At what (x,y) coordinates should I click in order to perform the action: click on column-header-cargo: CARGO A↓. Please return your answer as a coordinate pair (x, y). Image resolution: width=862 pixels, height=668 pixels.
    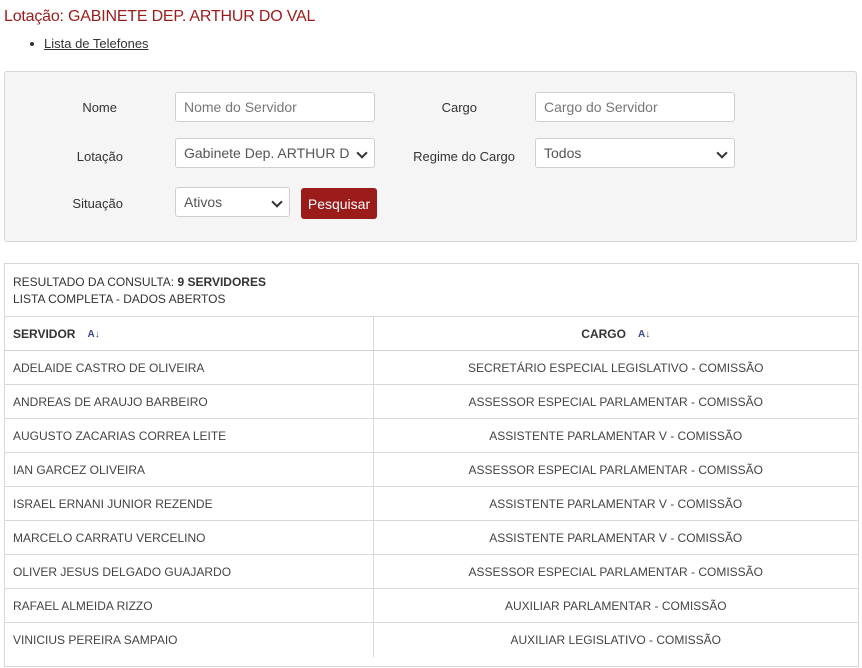
    Looking at the image, I should click on (615, 333).